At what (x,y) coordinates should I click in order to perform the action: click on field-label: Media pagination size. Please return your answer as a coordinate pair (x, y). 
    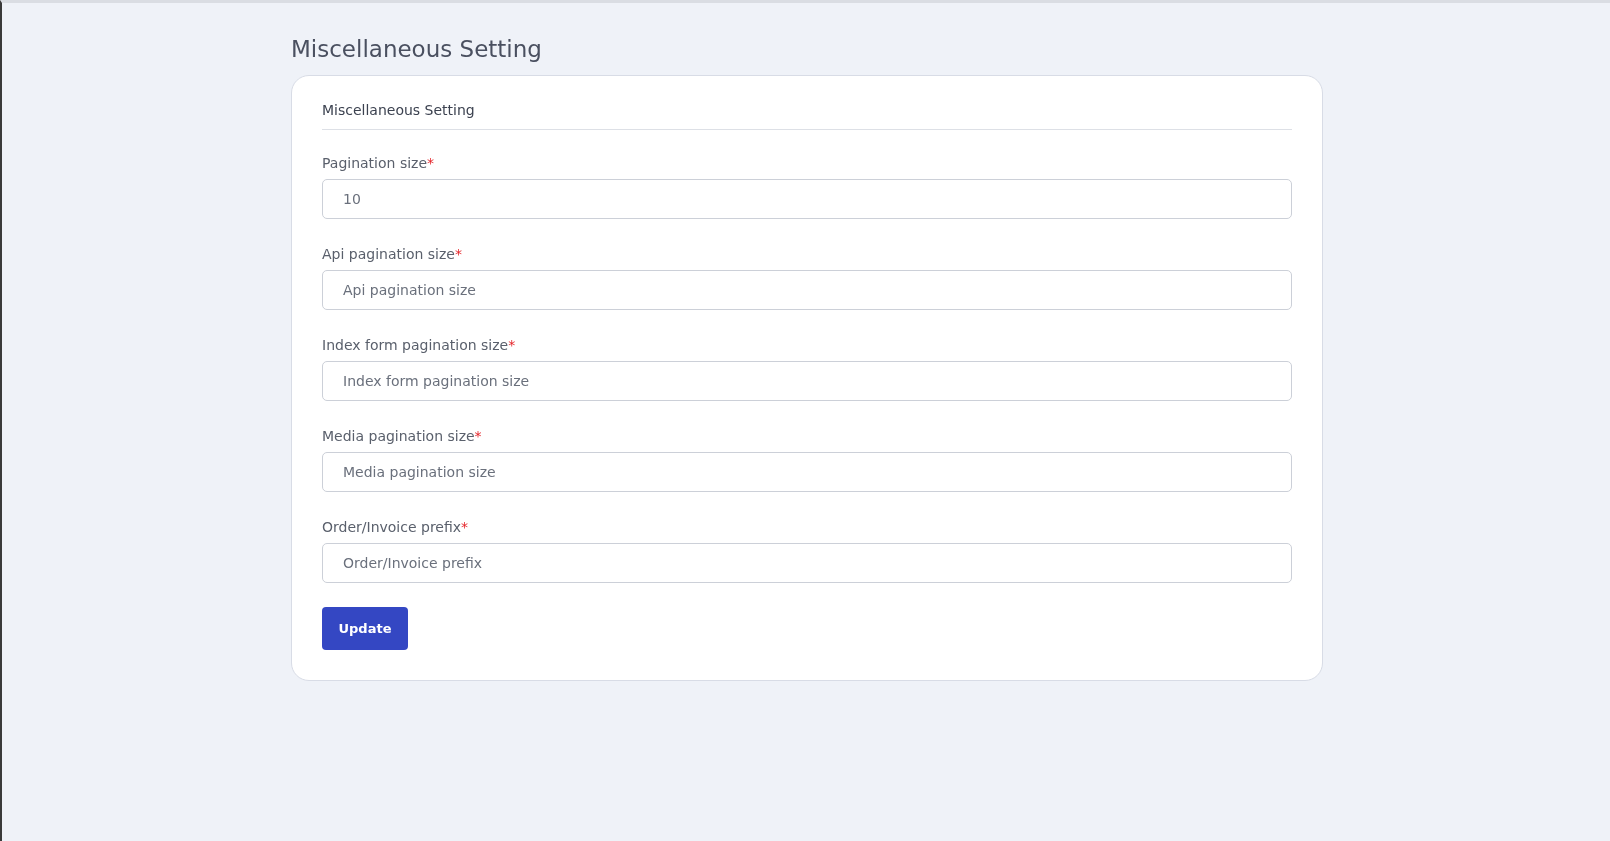
    Looking at the image, I should click on (398, 436).